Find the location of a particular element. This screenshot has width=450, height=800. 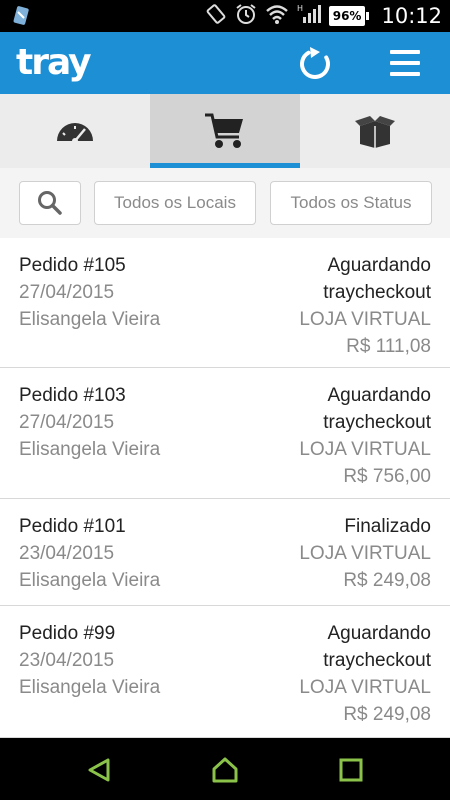

status-filter-select: Todos os Status is located at coordinates (351, 203).